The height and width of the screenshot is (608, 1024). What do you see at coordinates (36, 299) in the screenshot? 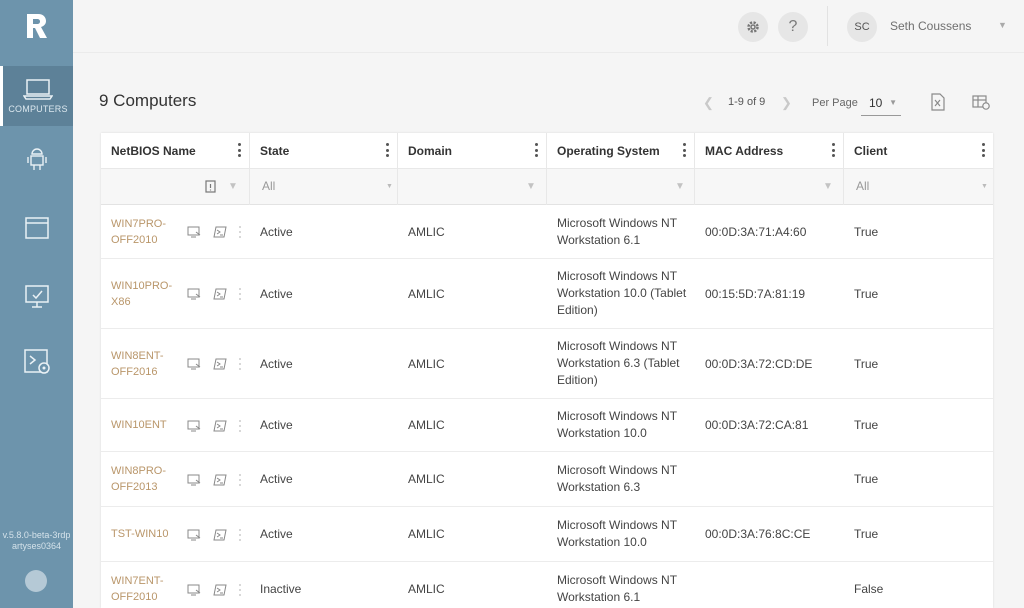
I see `nav-monitoring` at bounding box center [36, 299].